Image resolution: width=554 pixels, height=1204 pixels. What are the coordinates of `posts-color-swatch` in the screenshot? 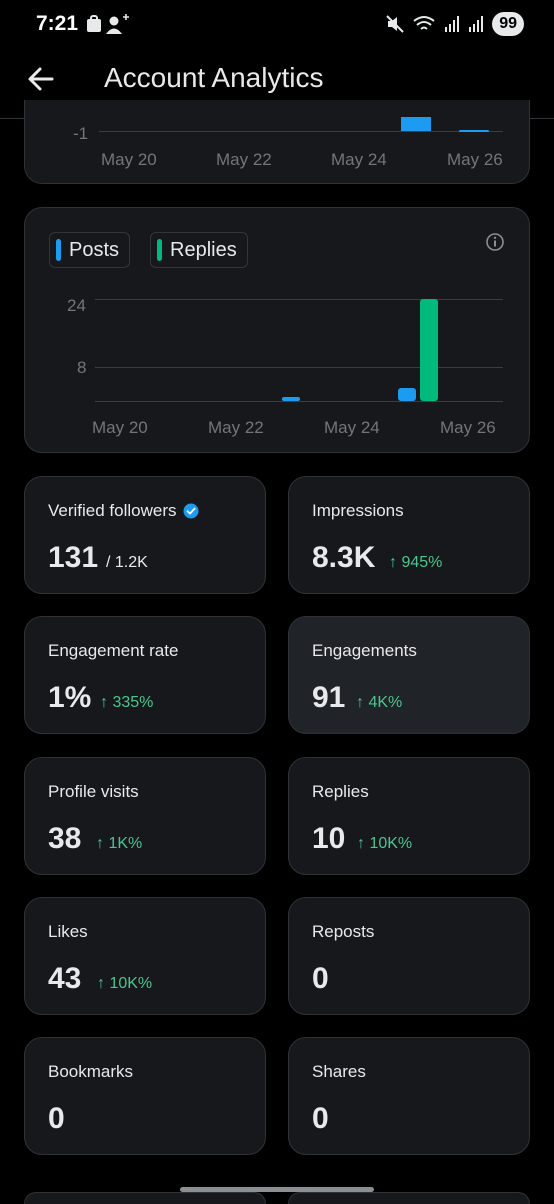 It's located at (58, 250).